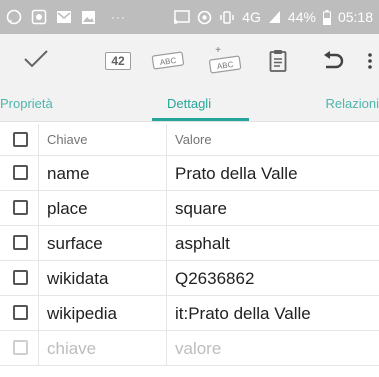 The image size is (379, 377). Describe the element at coordinates (352, 103) in the screenshot. I see `tab-relazioni: Relazioni` at that location.